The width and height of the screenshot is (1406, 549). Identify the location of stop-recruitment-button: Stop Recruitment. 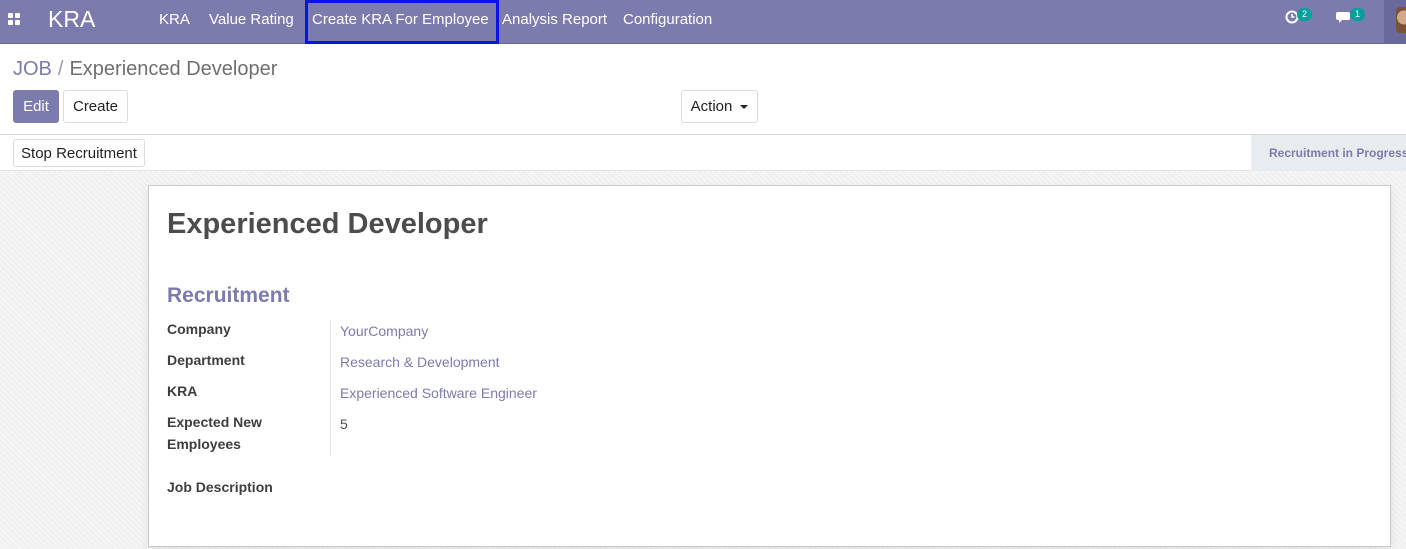
(79, 153).